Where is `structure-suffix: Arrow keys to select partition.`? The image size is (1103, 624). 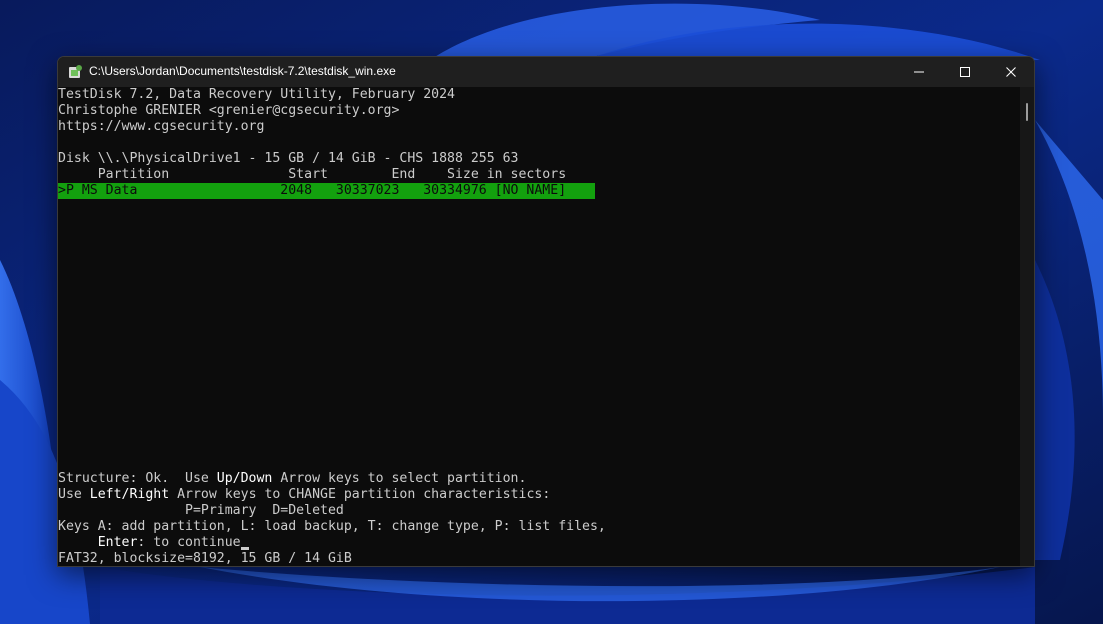
structure-suffix: Arrow keys to select partition. is located at coordinates (399, 478).